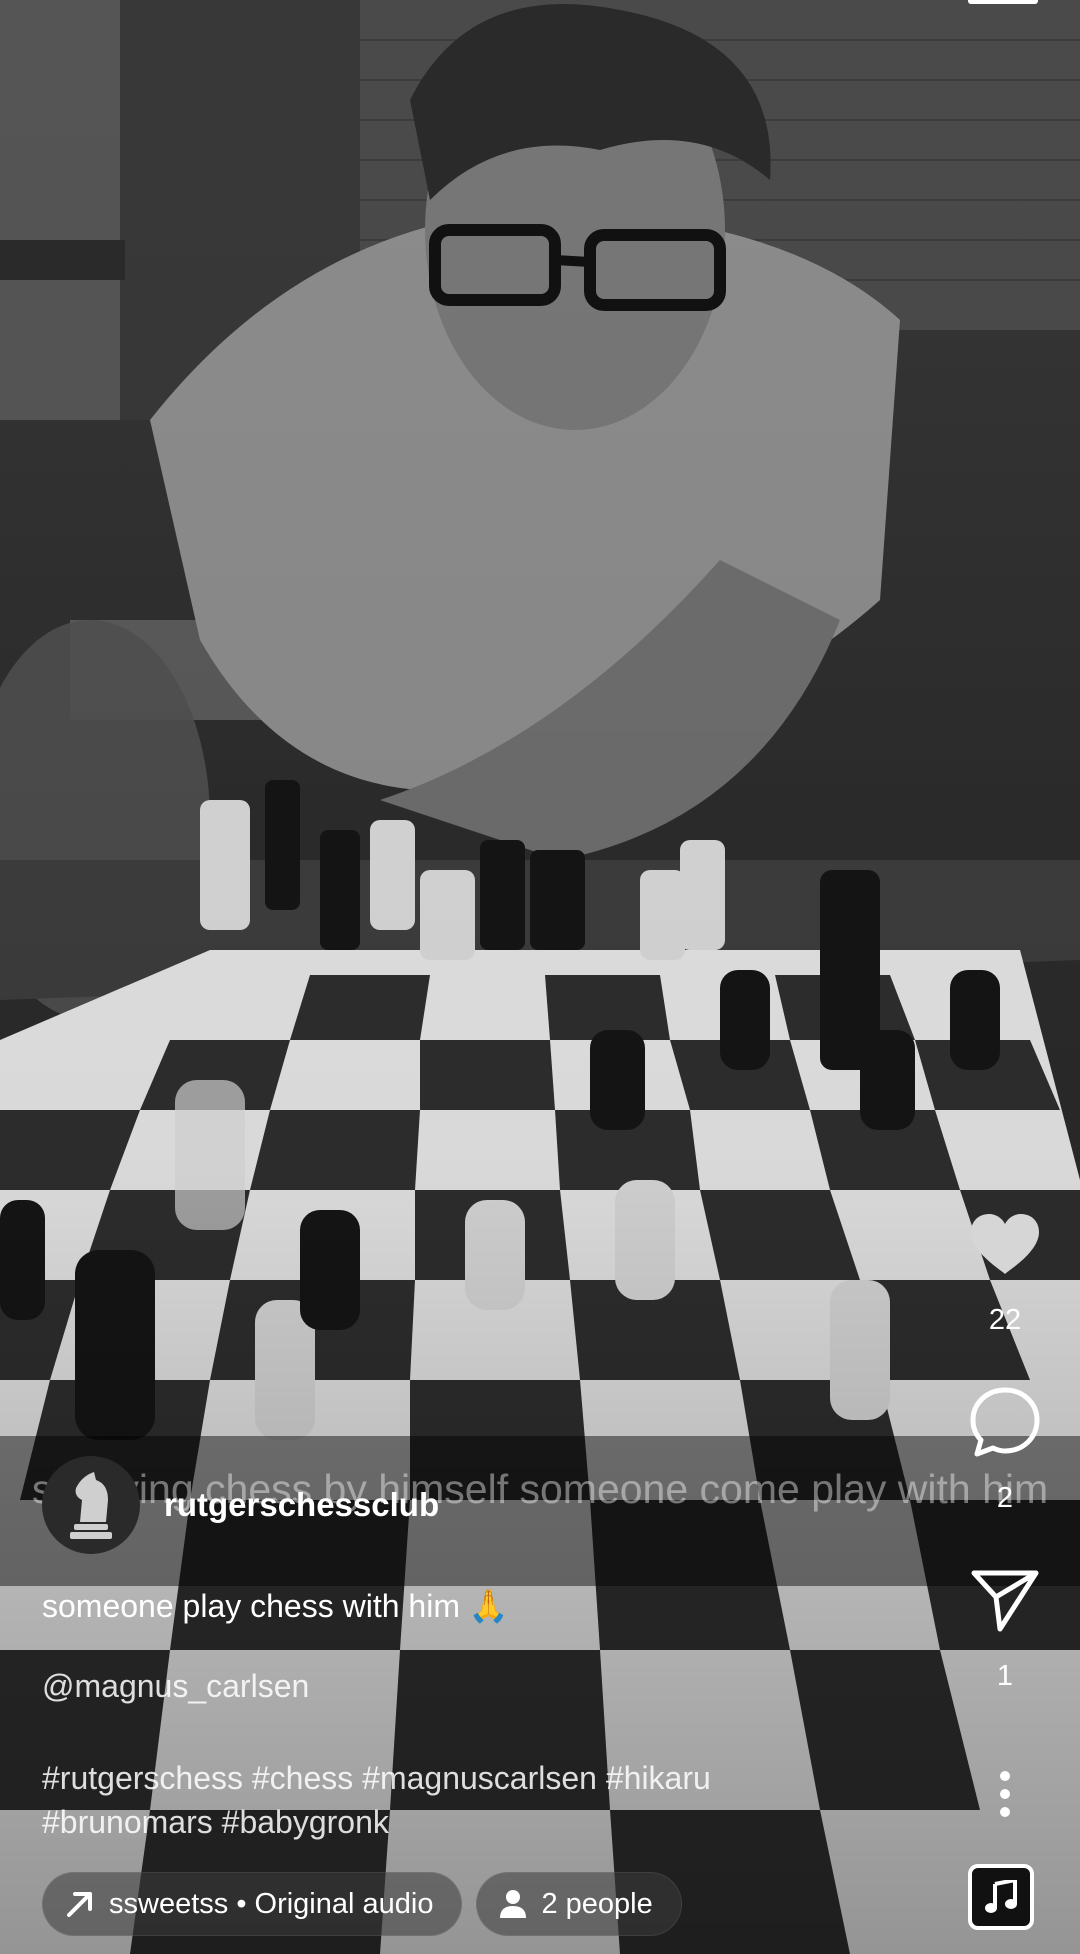 The width and height of the screenshot is (1080, 1954). Describe the element at coordinates (80, 1904) in the screenshot. I see `arrow-up-right-icon` at that location.